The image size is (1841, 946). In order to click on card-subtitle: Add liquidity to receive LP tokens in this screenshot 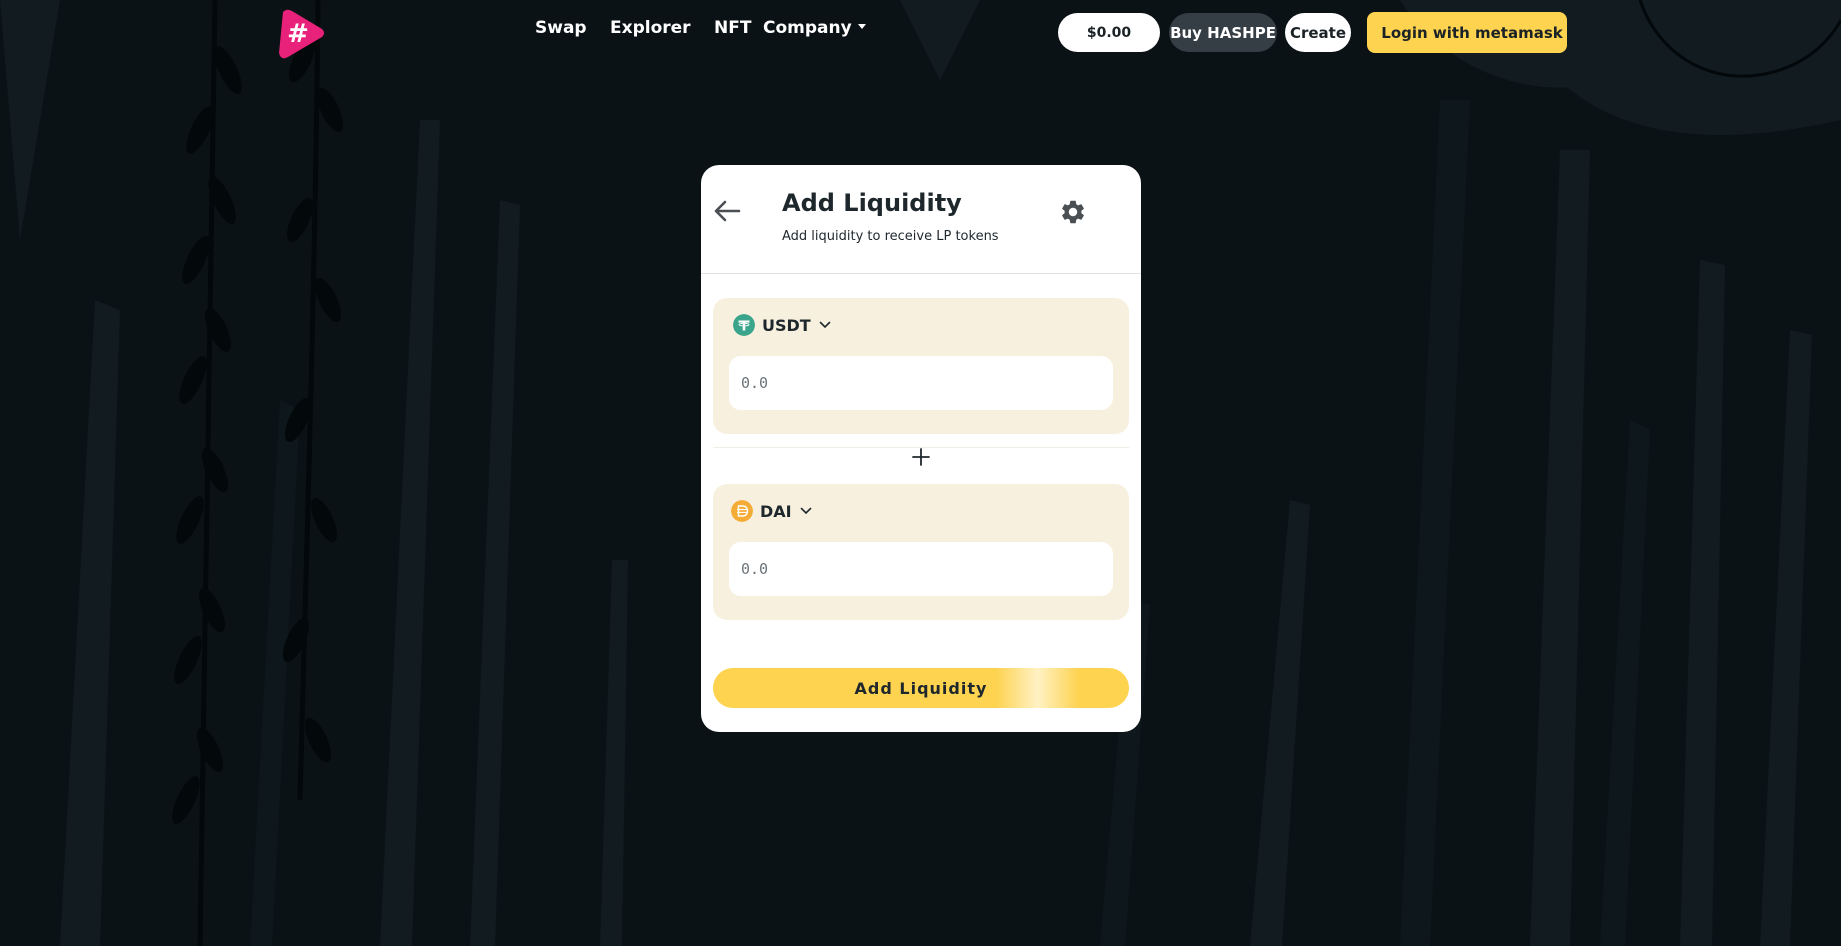, I will do `click(890, 236)`.